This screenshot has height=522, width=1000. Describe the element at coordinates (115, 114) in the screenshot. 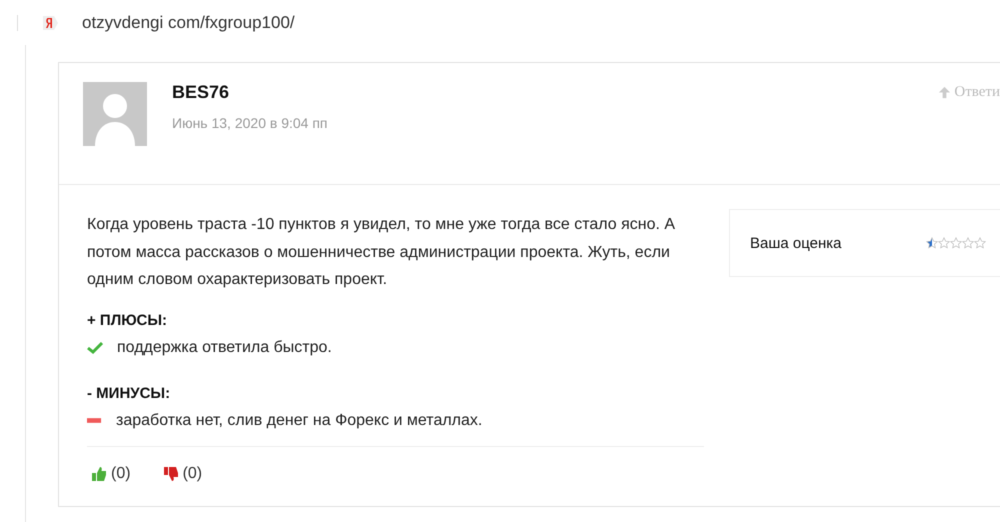

I see `avatar-icon` at that location.